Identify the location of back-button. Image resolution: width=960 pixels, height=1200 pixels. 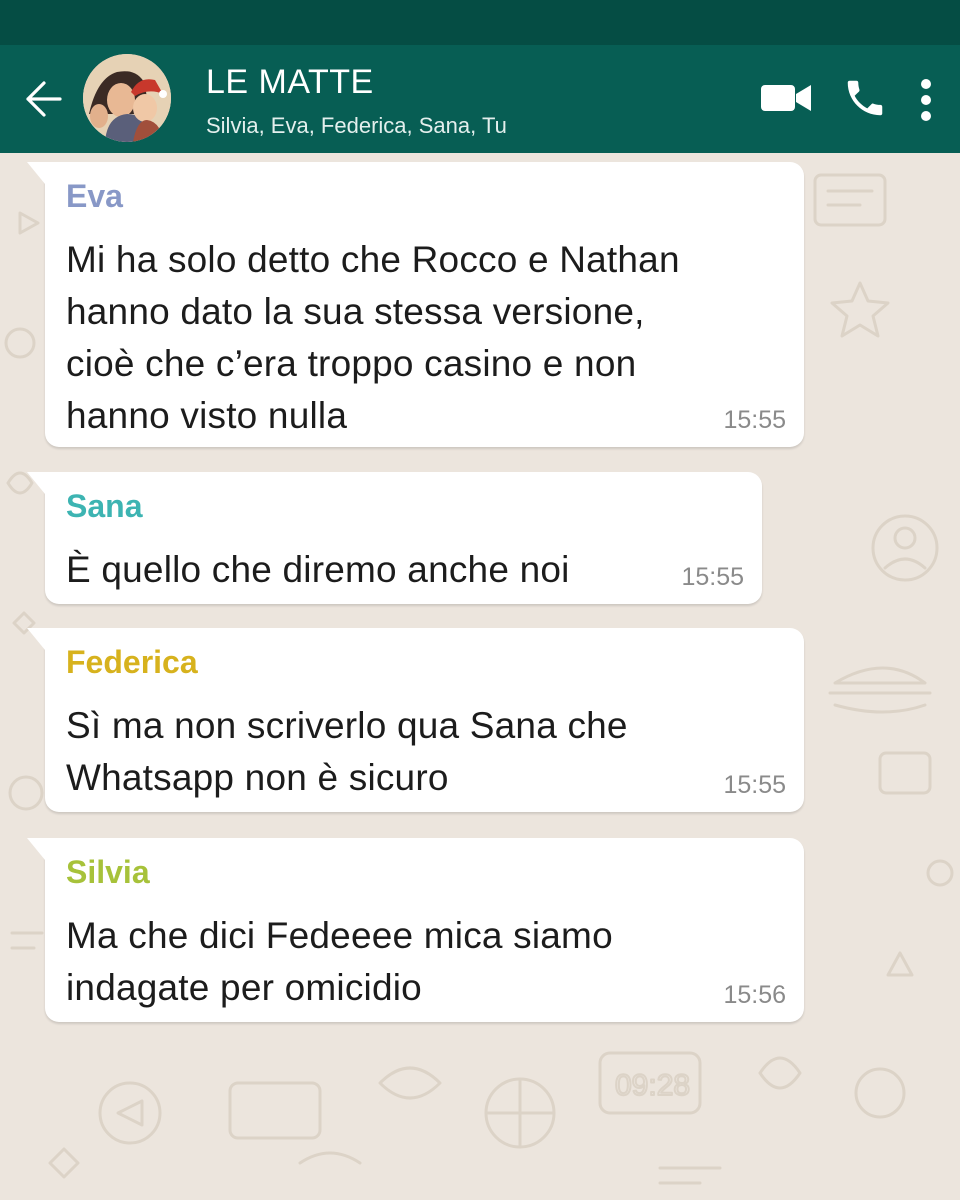
(44, 99).